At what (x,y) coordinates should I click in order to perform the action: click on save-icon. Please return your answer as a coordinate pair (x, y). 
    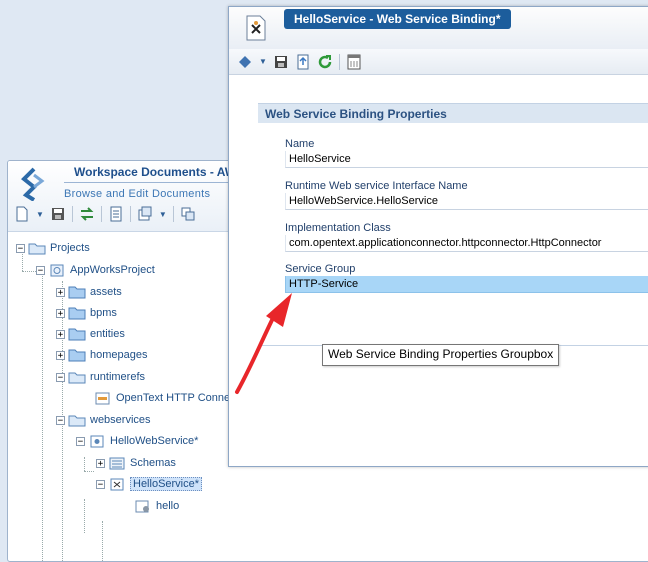
    Looking at the image, I should click on (281, 62).